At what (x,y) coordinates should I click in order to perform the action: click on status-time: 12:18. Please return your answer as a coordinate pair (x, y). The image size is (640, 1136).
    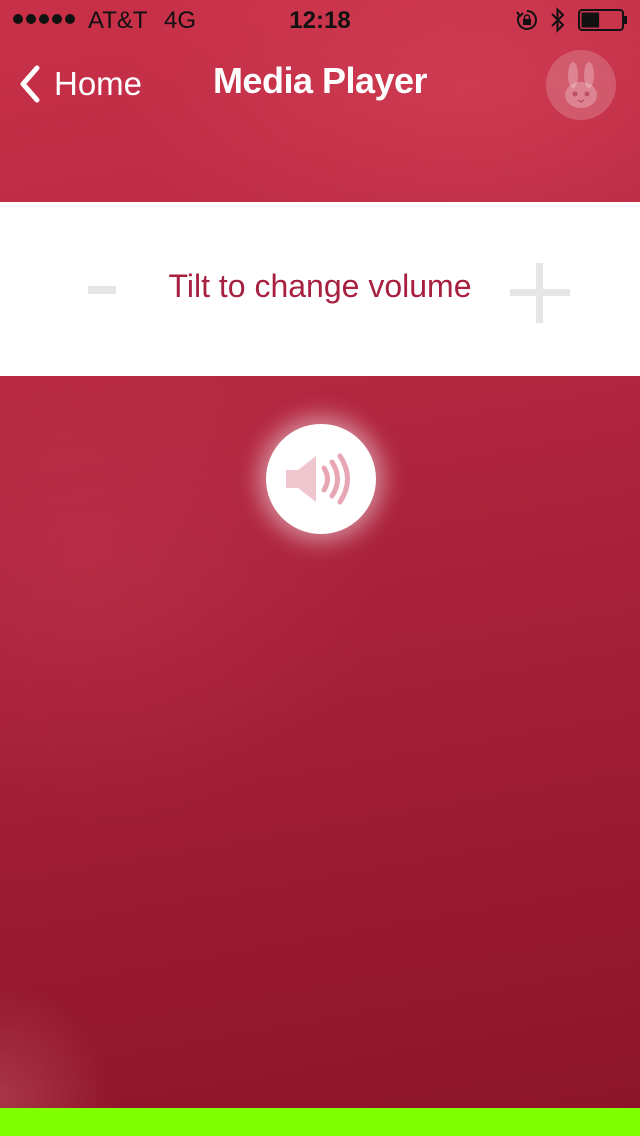
    Looking at the image, I should click on (320, 20).